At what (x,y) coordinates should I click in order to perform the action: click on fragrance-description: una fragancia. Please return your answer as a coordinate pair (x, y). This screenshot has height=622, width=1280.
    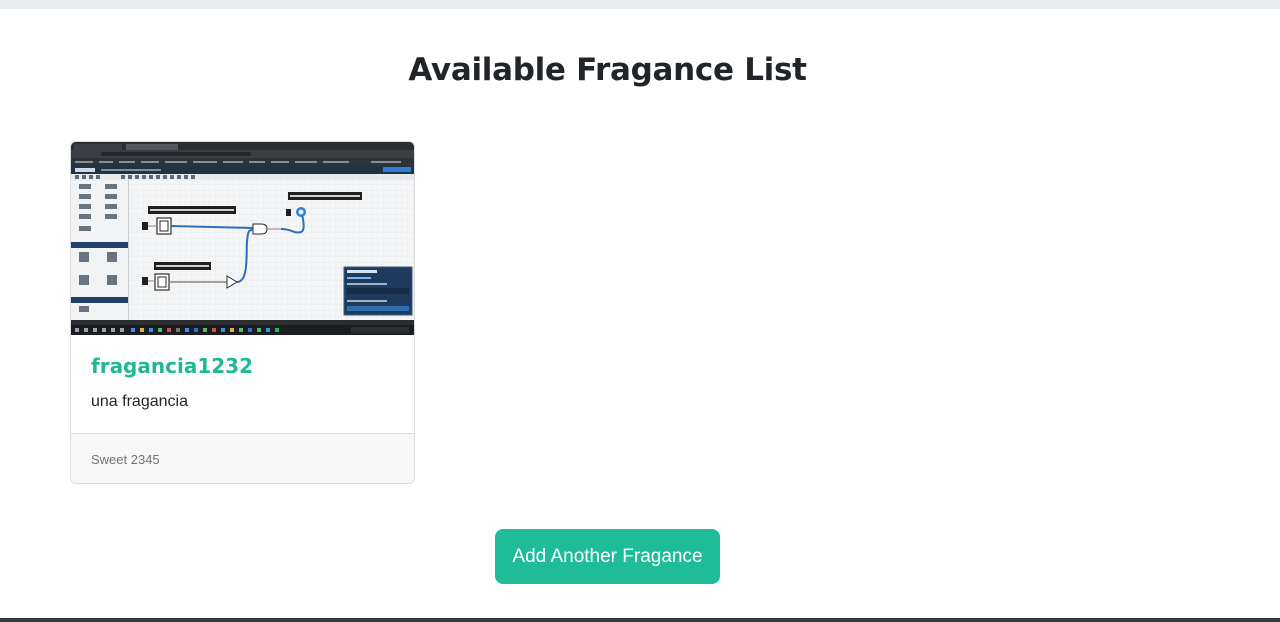
    Looking at the image, I should click on (139, 401).